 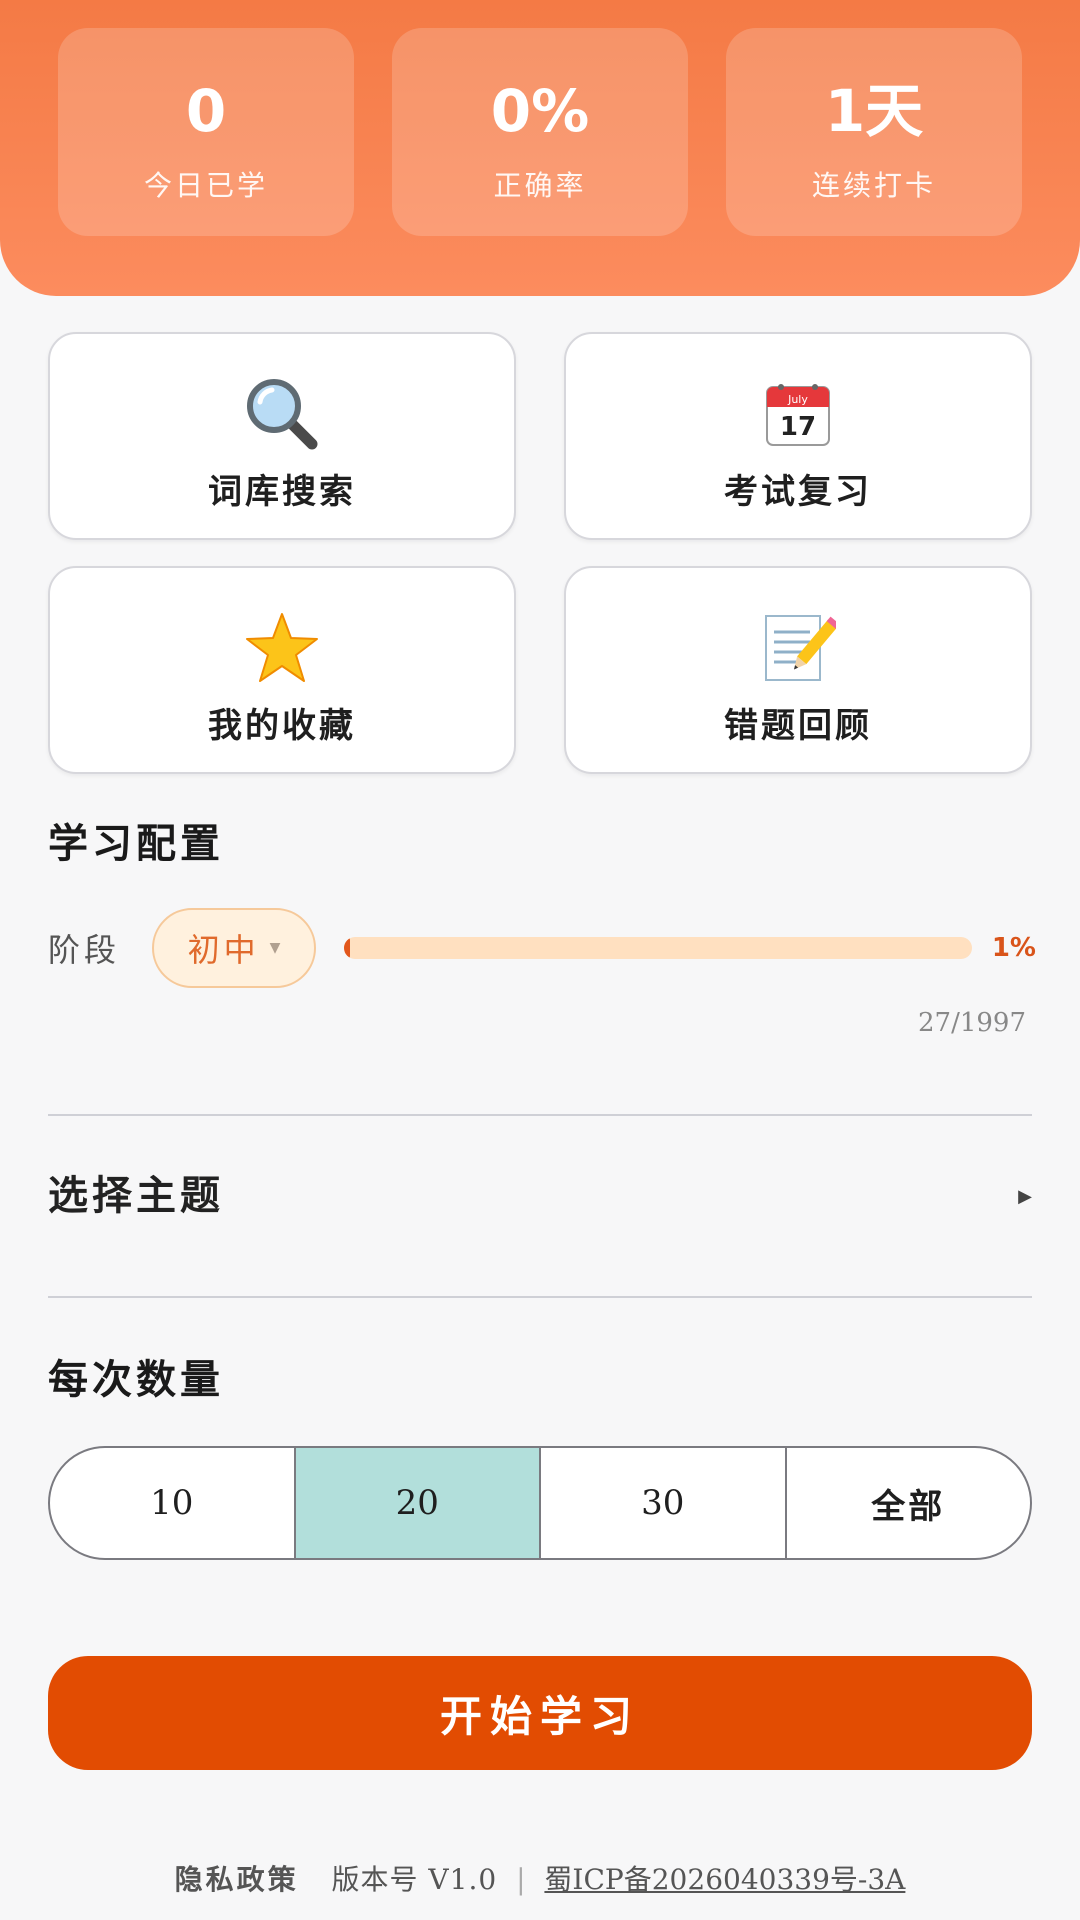 I want to click on footer: 隐私政策 版本号 V1.0 | 蜀ICP备2026040339号-3A, so click(x=540, y=1880).